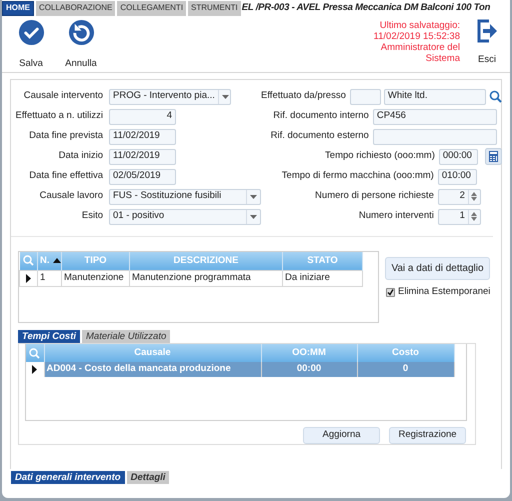  What do you see at coordinates (417, 42) in the screenshot?
I see `save-info: Ultimo salvataggio: 11/02/2019 15:52:38 Amministratore del Sistema` at bounding box center [417, 42].